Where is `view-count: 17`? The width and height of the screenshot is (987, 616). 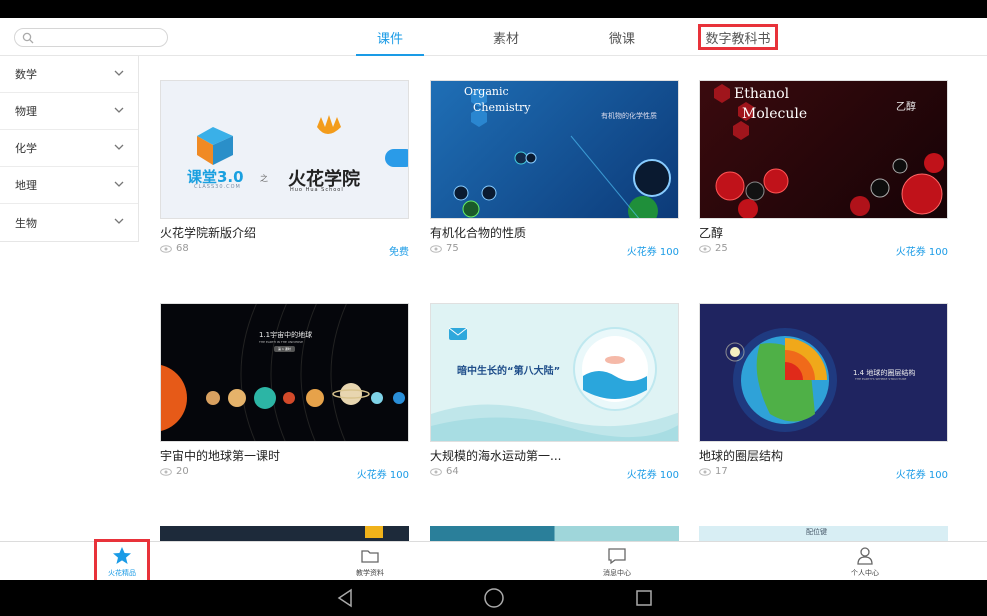
view-count: 17 is located at coordinates (713, 471).